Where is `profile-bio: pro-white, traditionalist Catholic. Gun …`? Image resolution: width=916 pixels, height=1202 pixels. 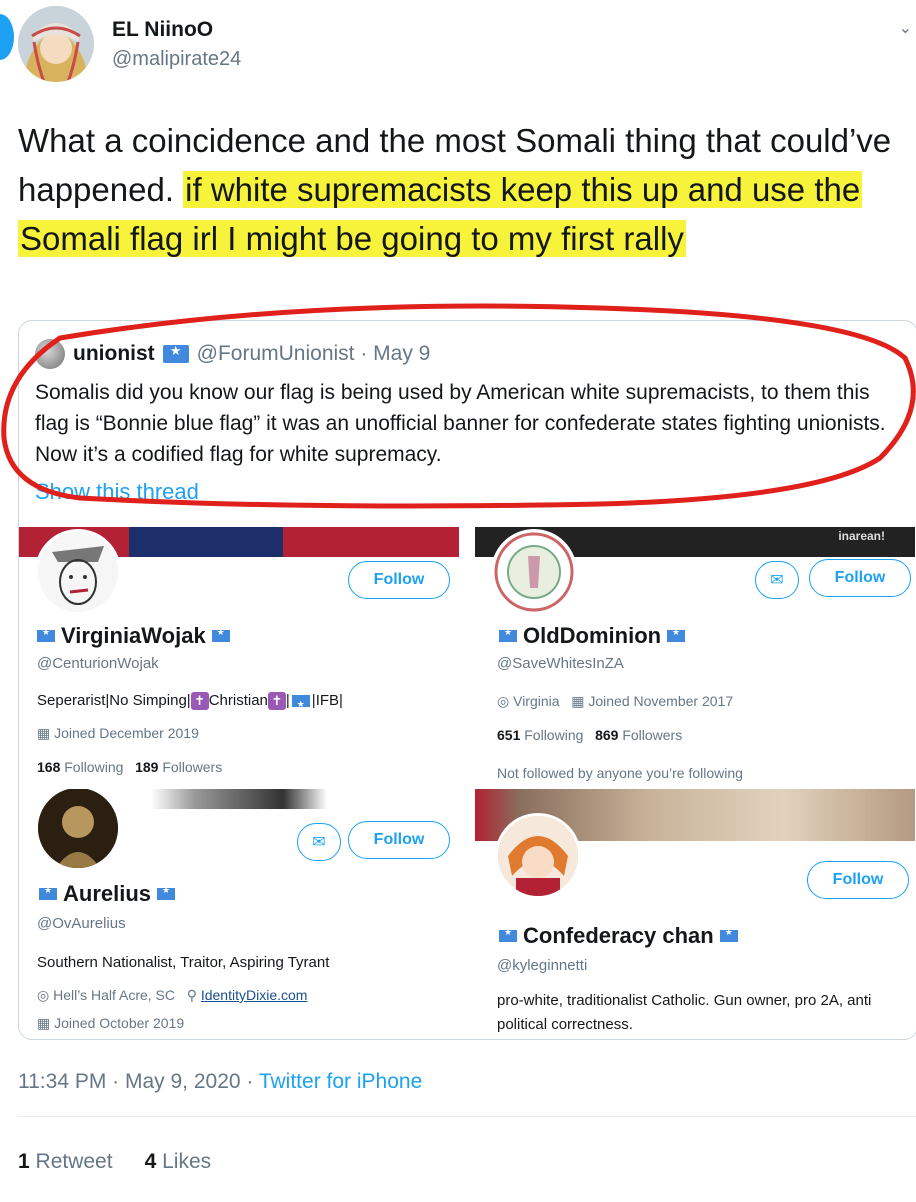
profile-bio: pro-white, traditionalist Catholic. Gun … is located at coordinates (684, 1012).